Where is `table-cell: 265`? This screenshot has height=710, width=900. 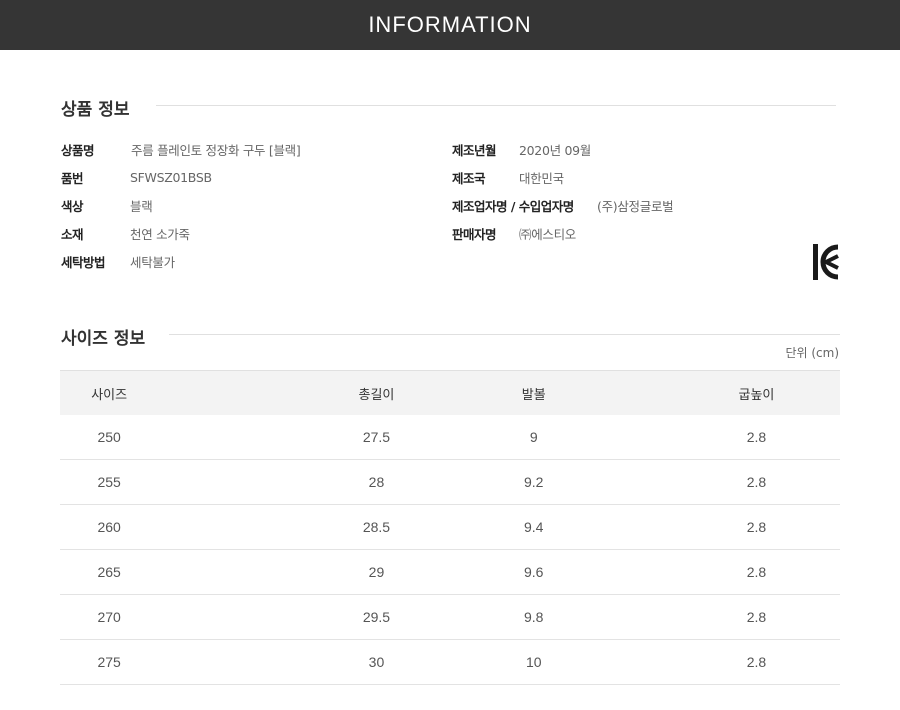 table-cell: 265 is located at coordinates (109, 572).